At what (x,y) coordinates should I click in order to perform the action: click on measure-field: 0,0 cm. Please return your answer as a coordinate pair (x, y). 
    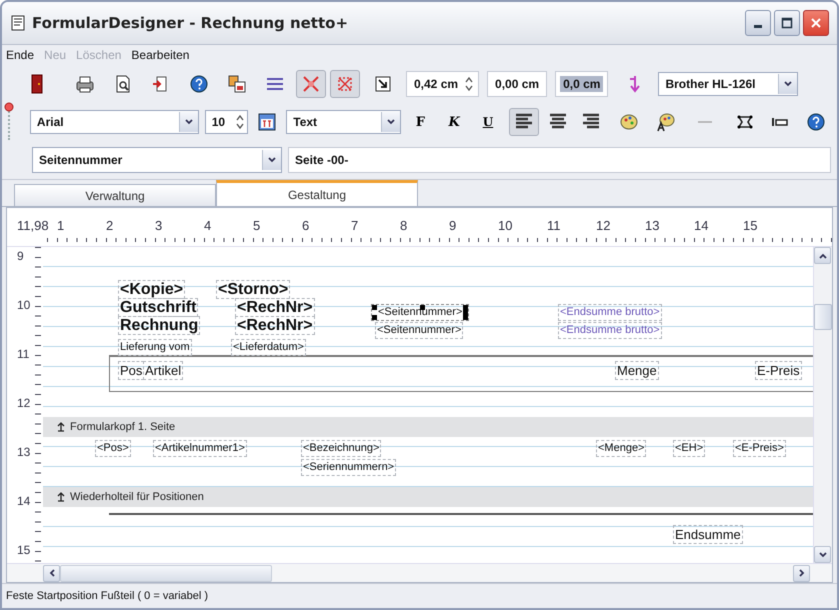
    Looking at the image, I should click on (581, 84).